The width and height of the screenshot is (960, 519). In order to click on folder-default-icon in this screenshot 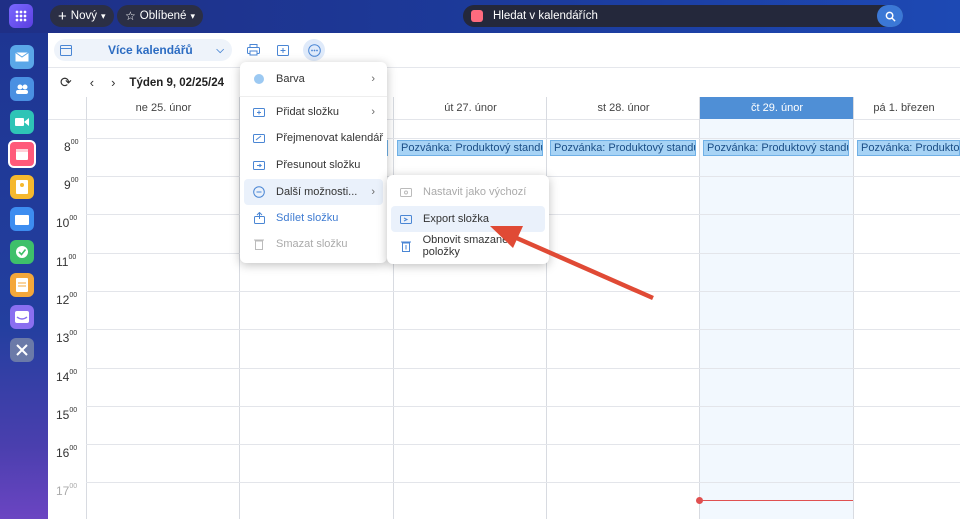, I will do `click(406, 192)`.